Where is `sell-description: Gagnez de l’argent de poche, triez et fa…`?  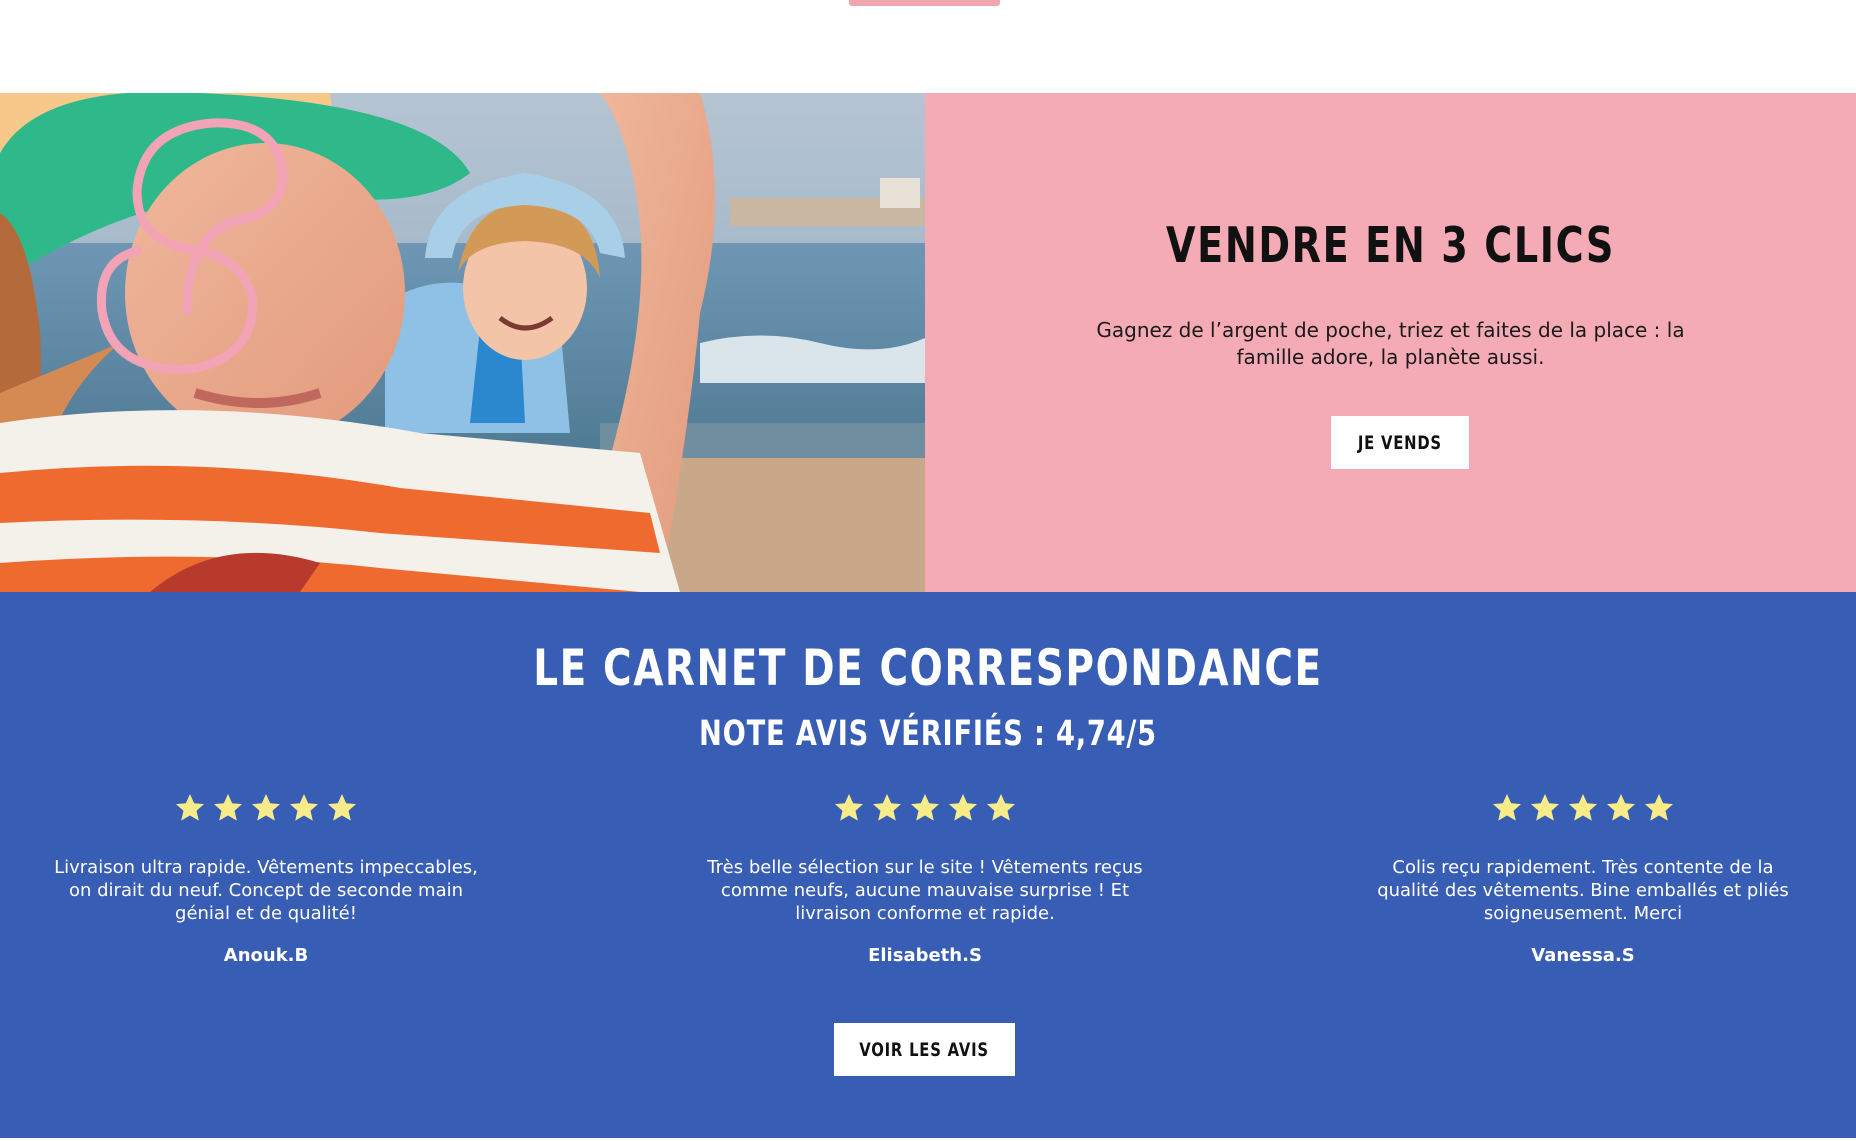 sell-description: Gagnez de l’argent de poche, triez et fa… is located at coordinates (1390, 343).